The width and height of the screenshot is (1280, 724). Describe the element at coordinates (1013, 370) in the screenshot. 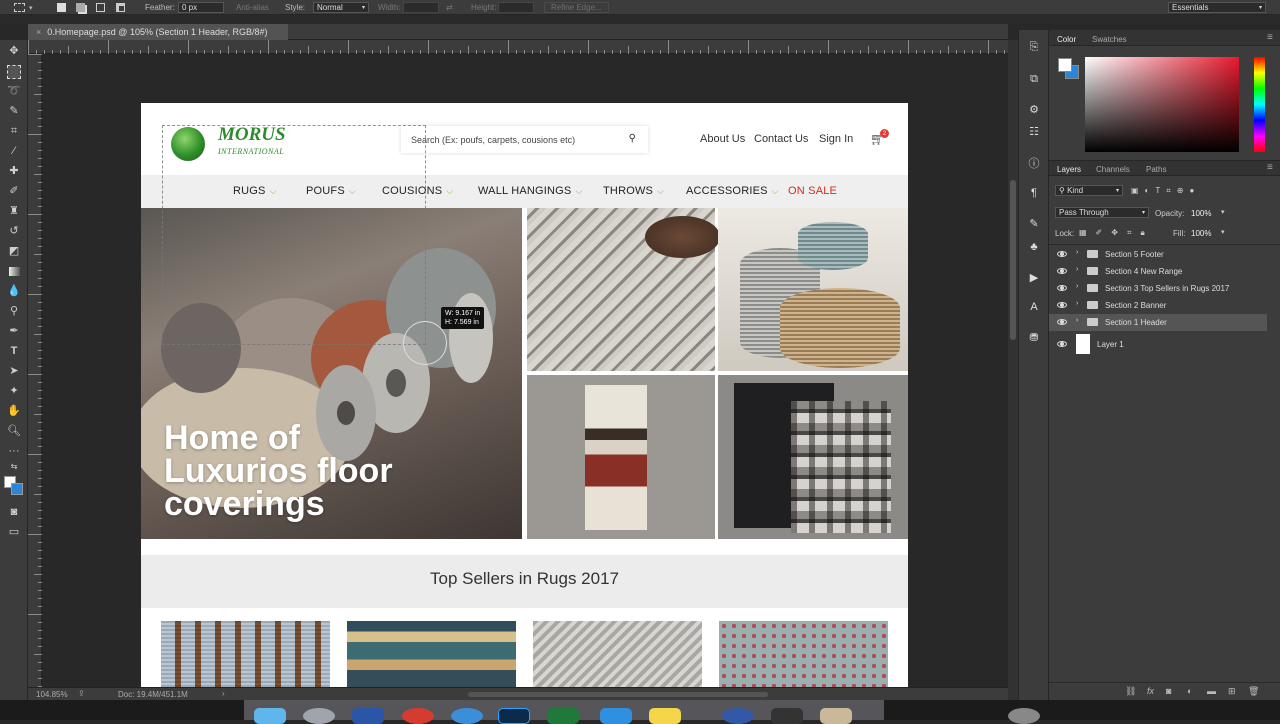

I see `vertical-scrollbar` at that location.